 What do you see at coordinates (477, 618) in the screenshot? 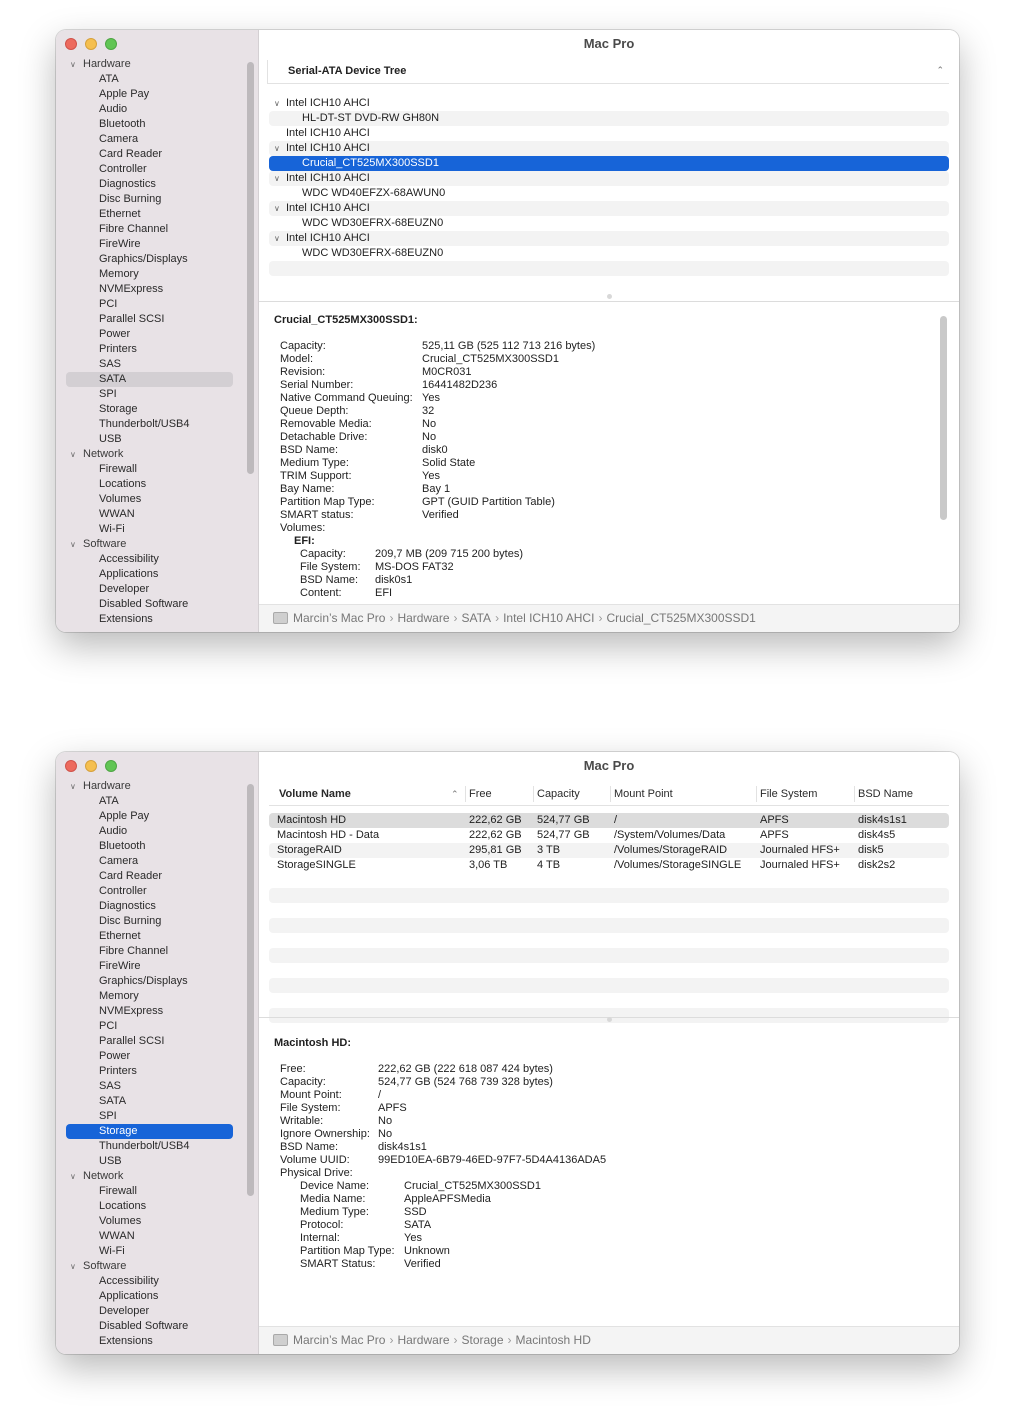
I see `path-component: SATA` at bounding box center [477, 618].